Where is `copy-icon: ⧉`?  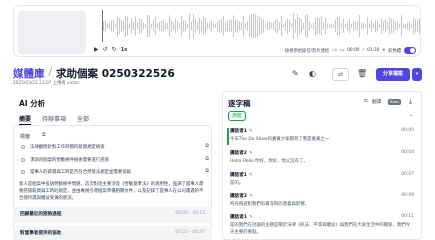
copy-icon: ⧉ is located at coordinates (44, 135).